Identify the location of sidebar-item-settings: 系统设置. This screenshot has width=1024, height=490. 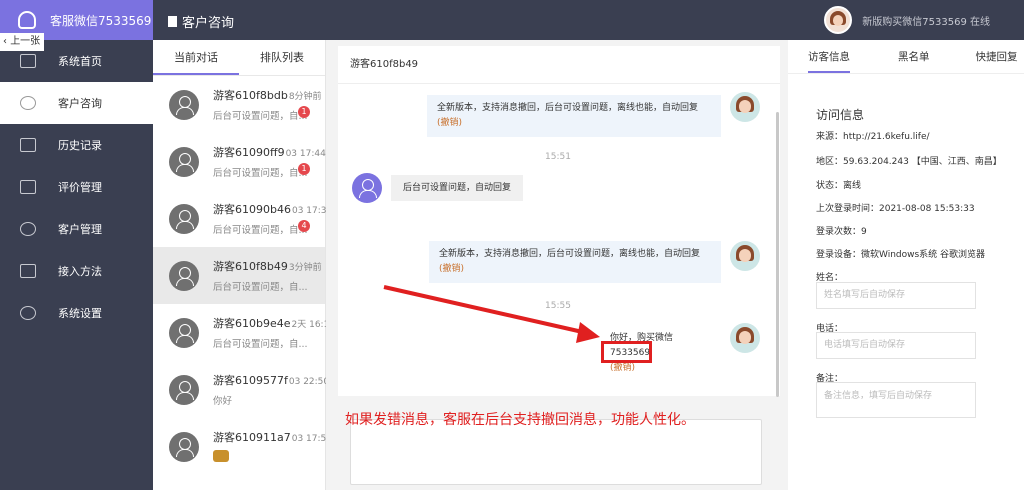
(76, 313).